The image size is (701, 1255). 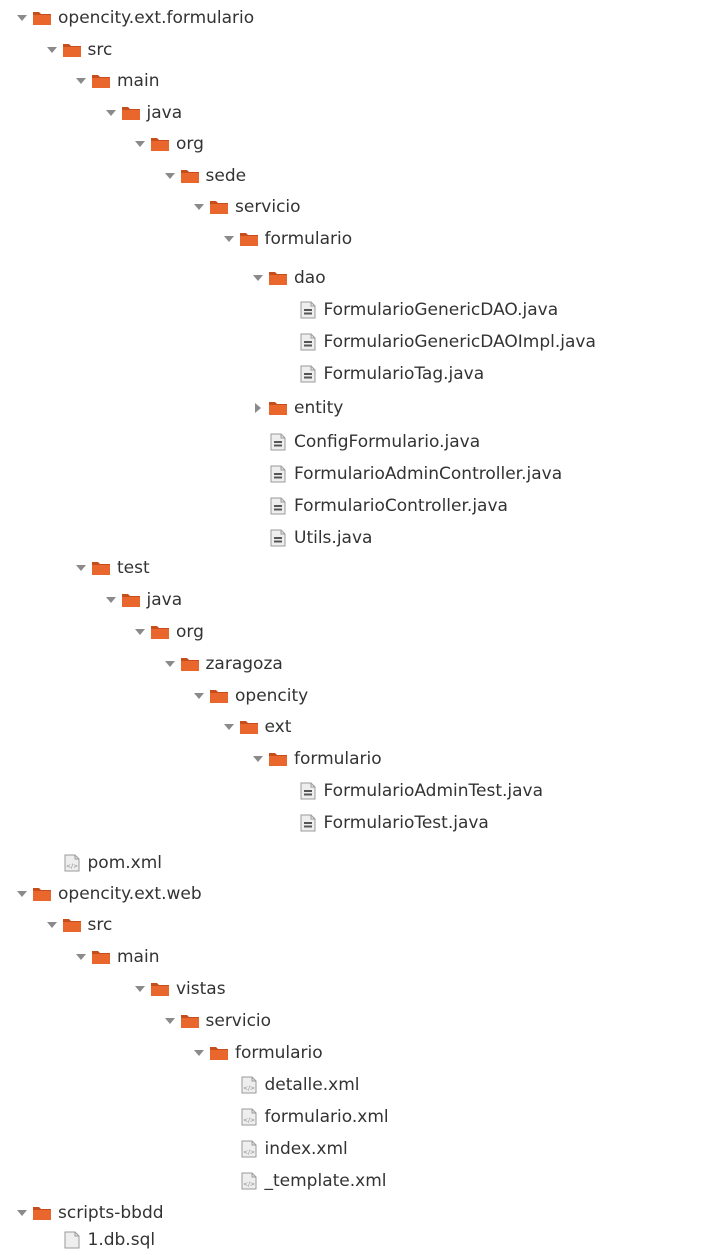 I want to click on tree-folder-item: scripts-bbdd, so click(x=89, y=1213).